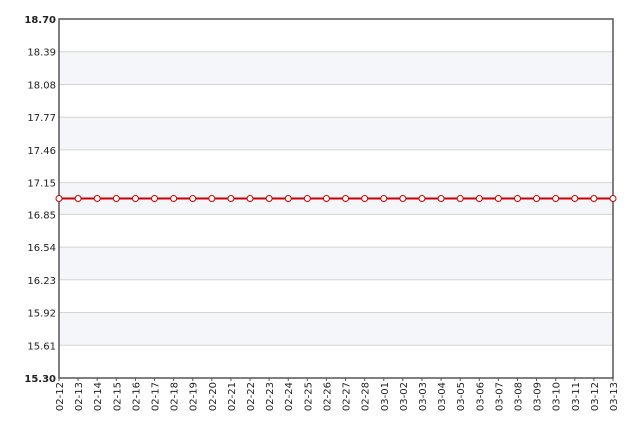 This screenshot has height=423, width=638. What do you see at coordinates (576, 396) in the screenshot?
I see `x-tick-label: 03-11` at bounding box center [576, 396].